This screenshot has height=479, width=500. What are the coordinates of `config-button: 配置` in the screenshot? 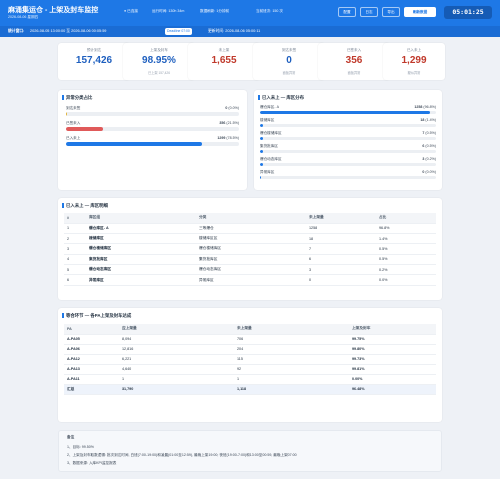 It's located at (347, 12).